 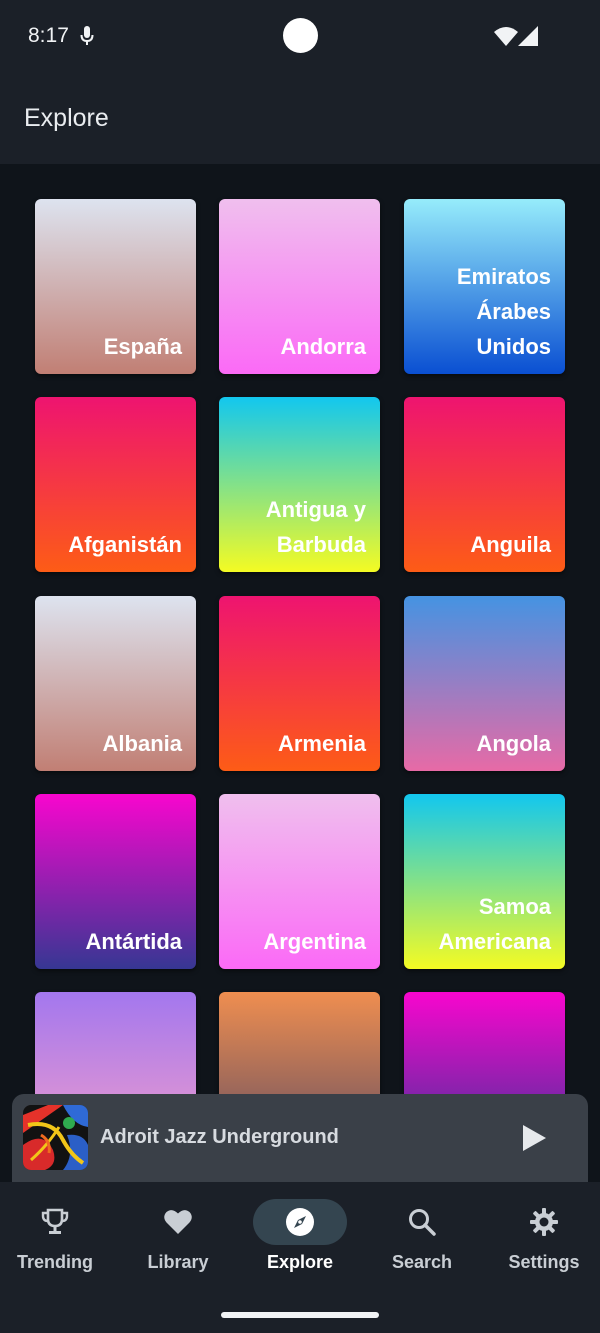 What do you see at coordinates (422, 1237) in the screenshot?
I see `nav-item-search: Search` at bounding box center [422, 1237].